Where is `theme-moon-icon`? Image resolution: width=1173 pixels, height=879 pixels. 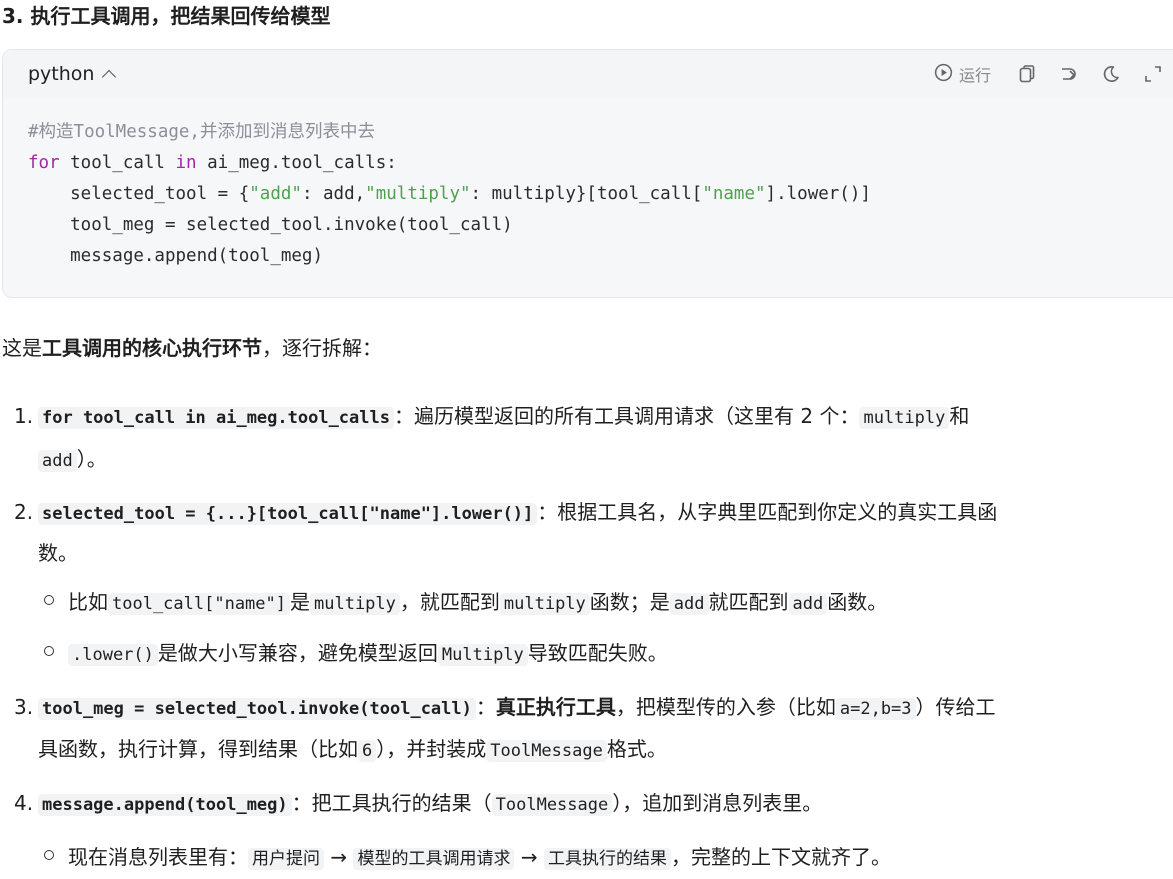 theme-moon-icon is located at coordinates (1111, 74).